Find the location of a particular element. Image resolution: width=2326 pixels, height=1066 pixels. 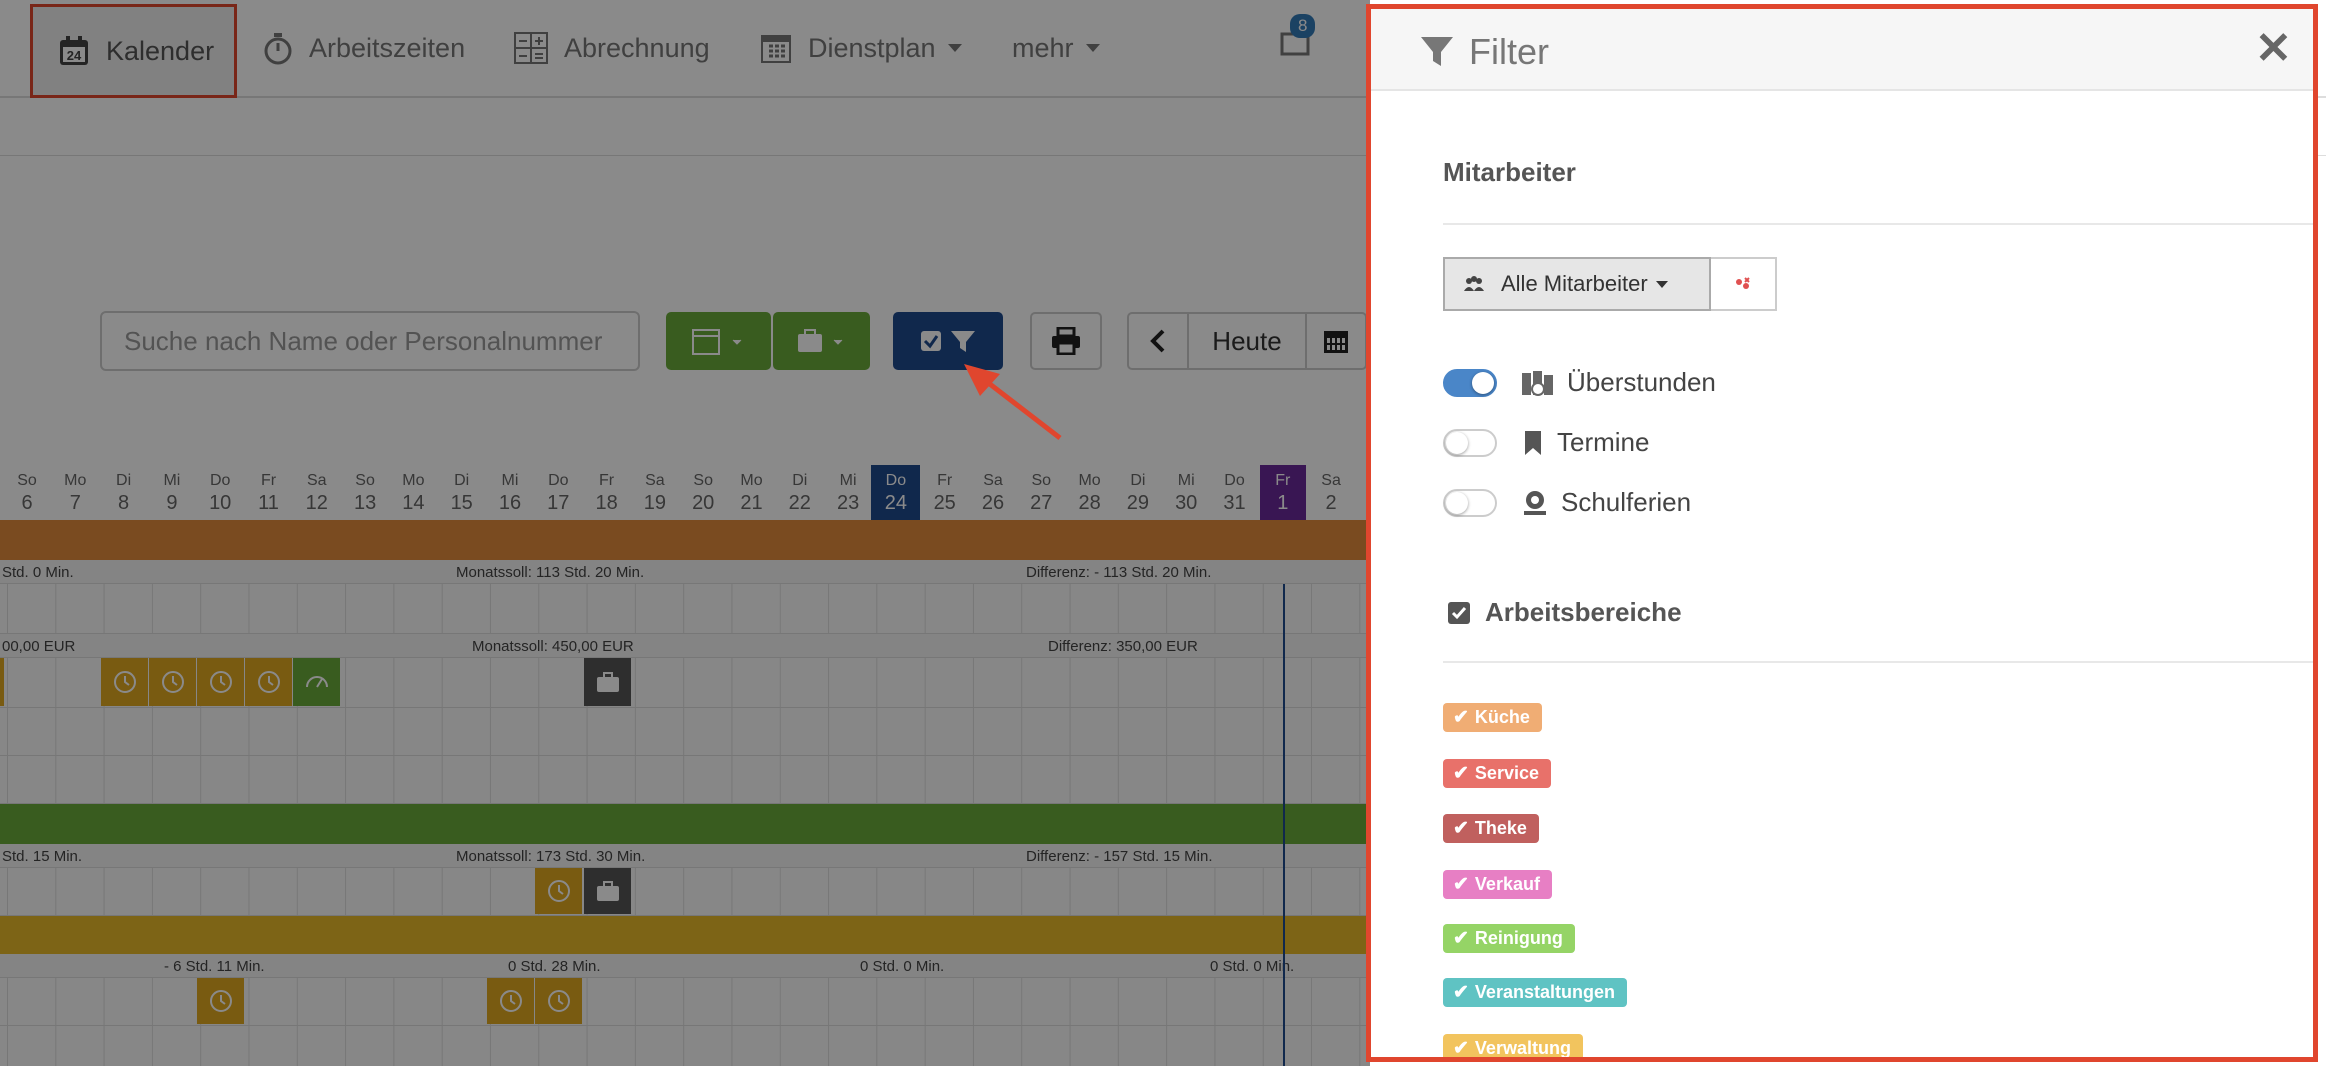

area-tag-label: Verwaltung is located at coordinates (1522, 1048).